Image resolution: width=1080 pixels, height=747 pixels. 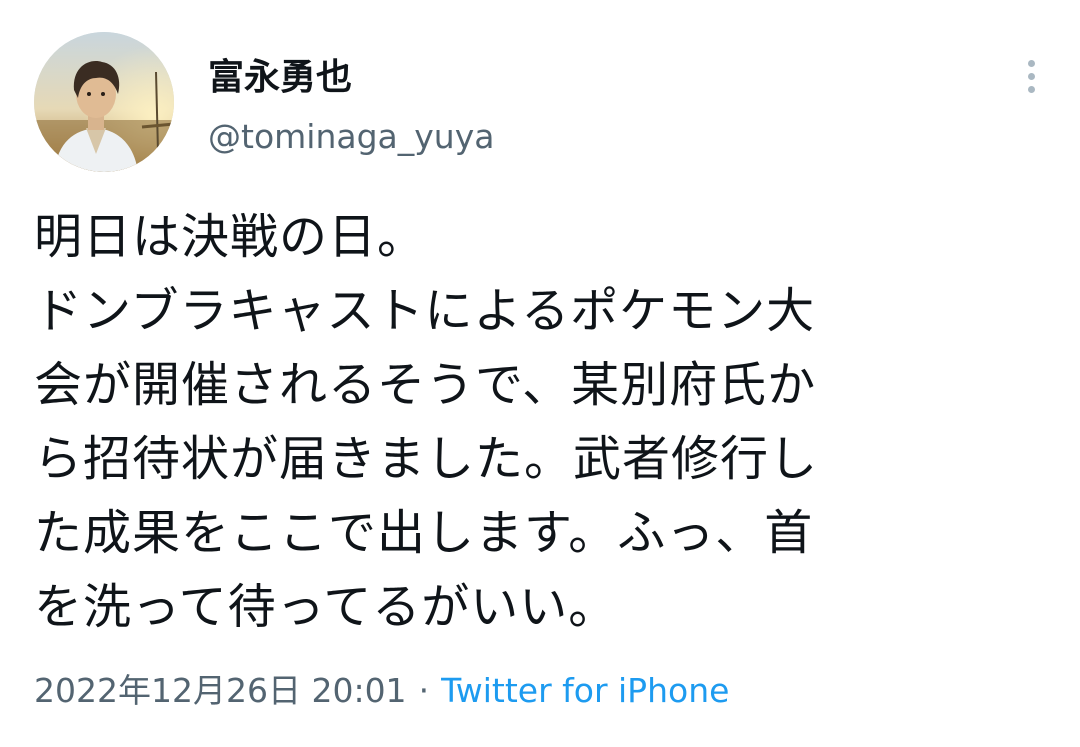 I want to click on source-link: Twitter for iPhone, so click(x=585, y=690).